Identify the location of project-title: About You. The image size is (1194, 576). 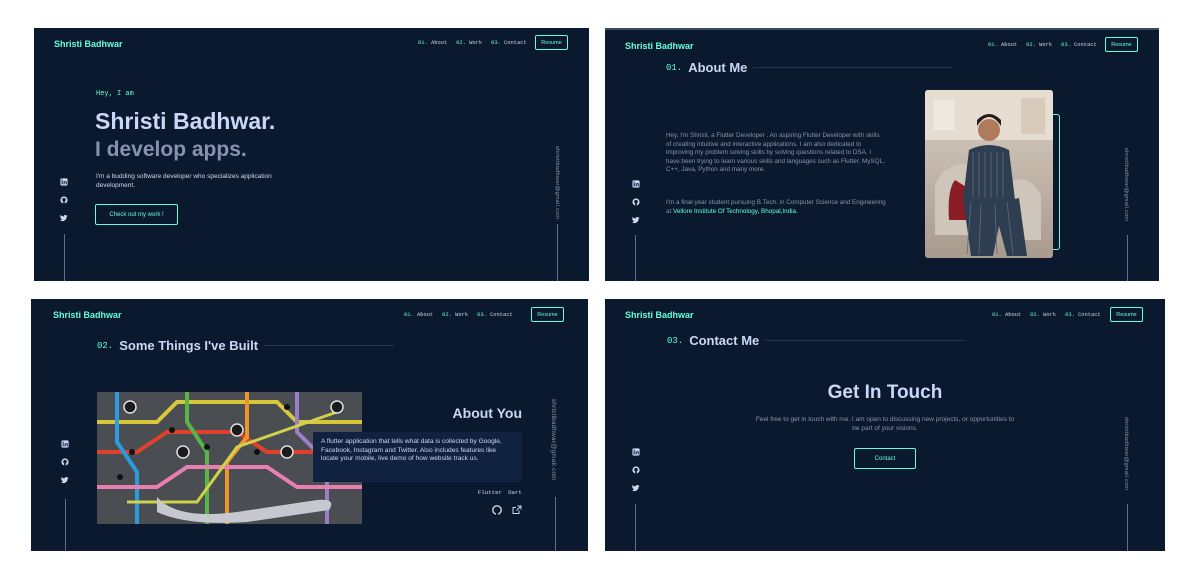
(466, 413).